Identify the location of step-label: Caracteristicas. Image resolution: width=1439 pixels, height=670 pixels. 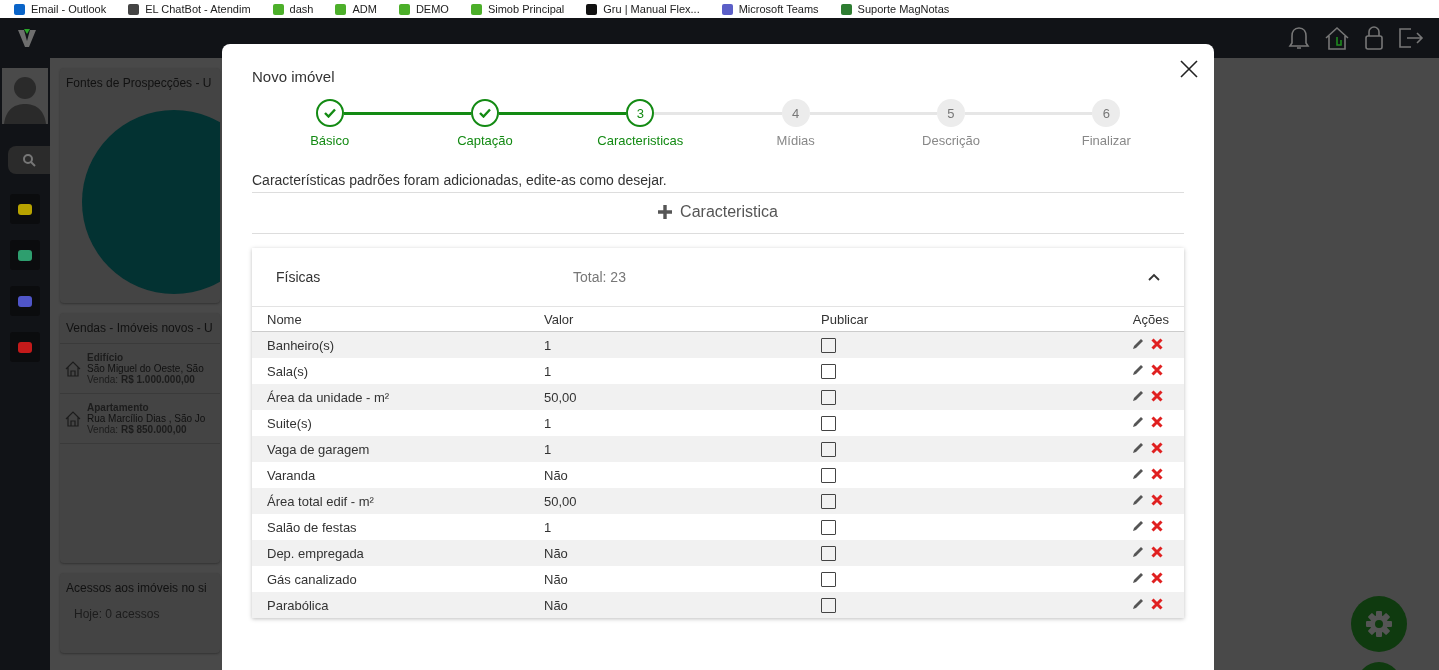
(640, 140).